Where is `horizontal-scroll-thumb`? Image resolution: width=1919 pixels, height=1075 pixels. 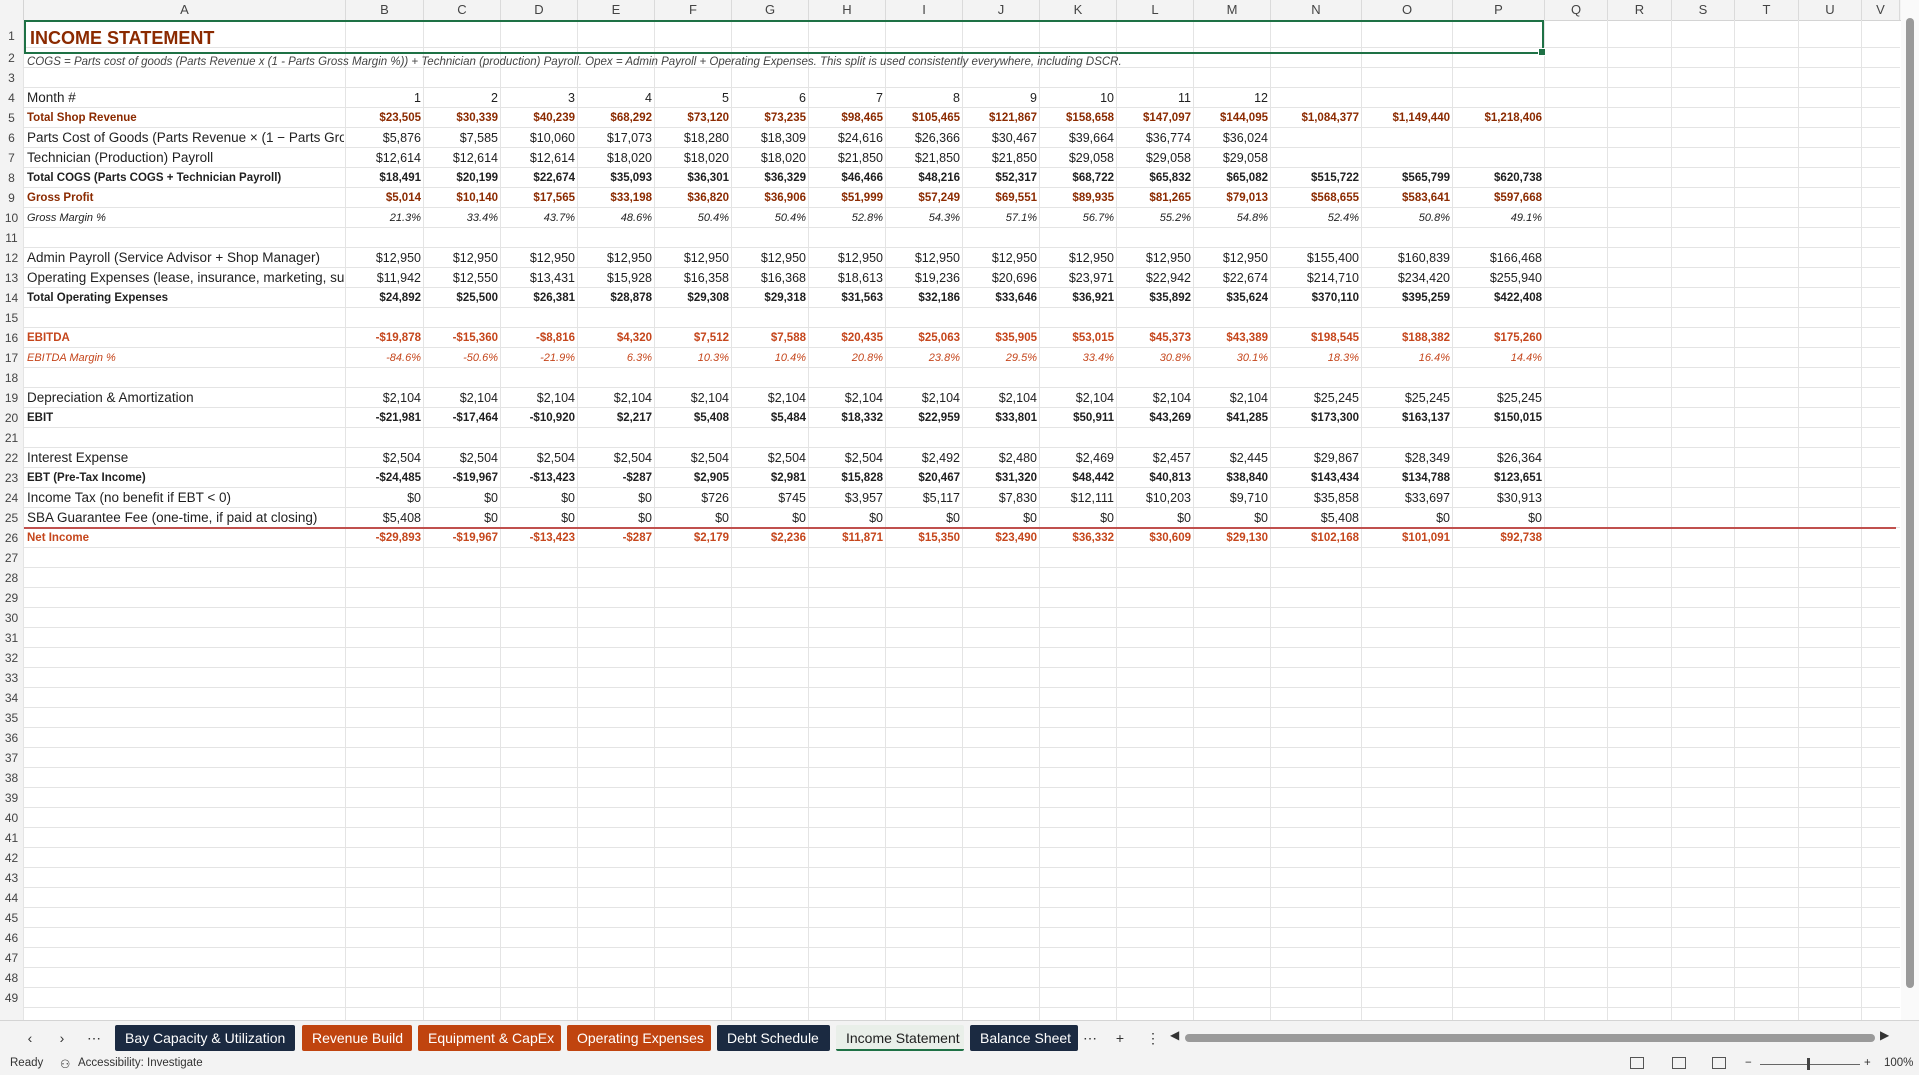
horizontal-scroll-thumb is located at coordinates (1530, 1038).